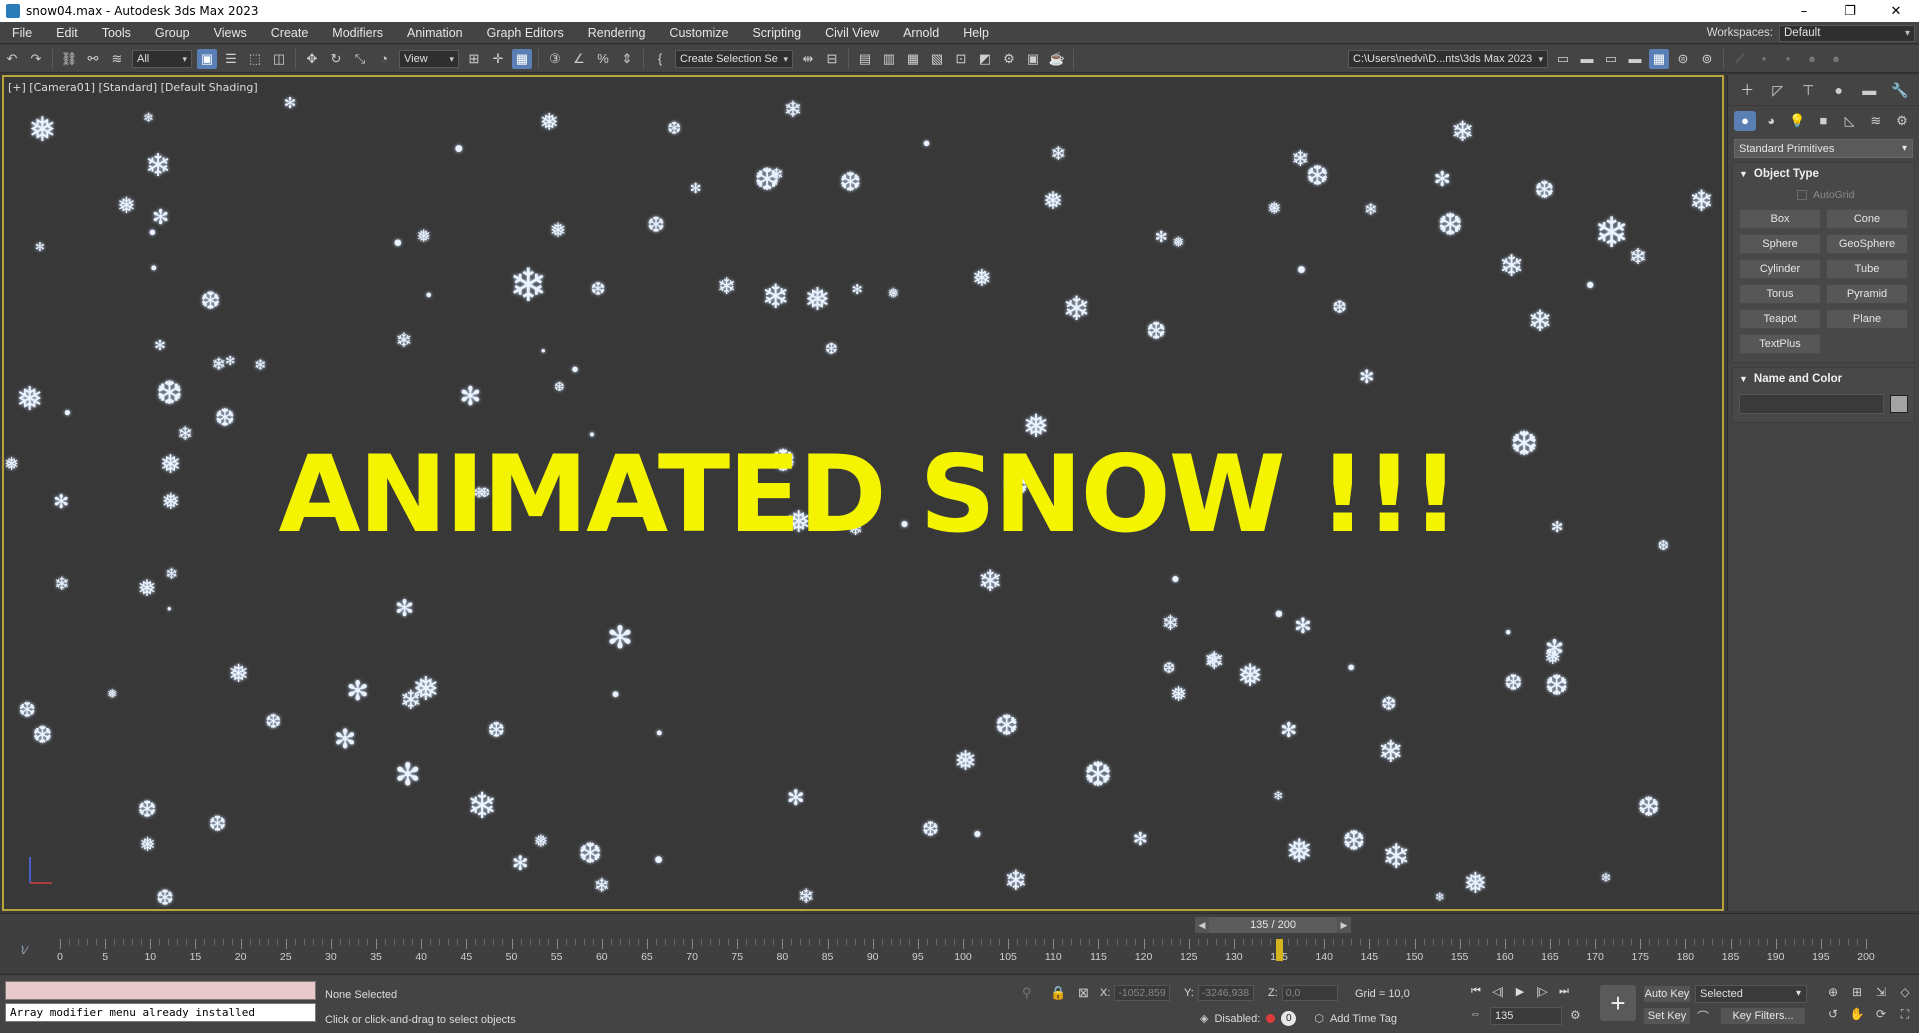  Describe the element at coordinates (498, 59) in the screenshot. I see `select-manipulate-icon: ✛` at that location.